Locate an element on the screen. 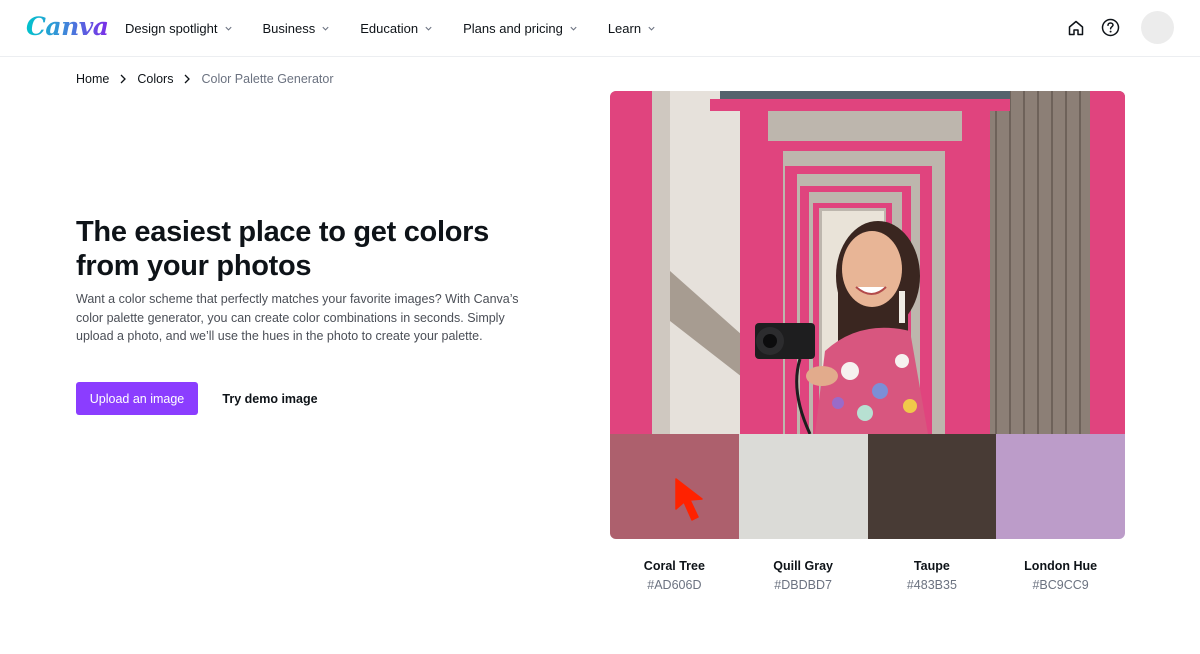 This screenshot has width=1200, height=654. swatch-london-hue is located at coordinates (1060, 486).